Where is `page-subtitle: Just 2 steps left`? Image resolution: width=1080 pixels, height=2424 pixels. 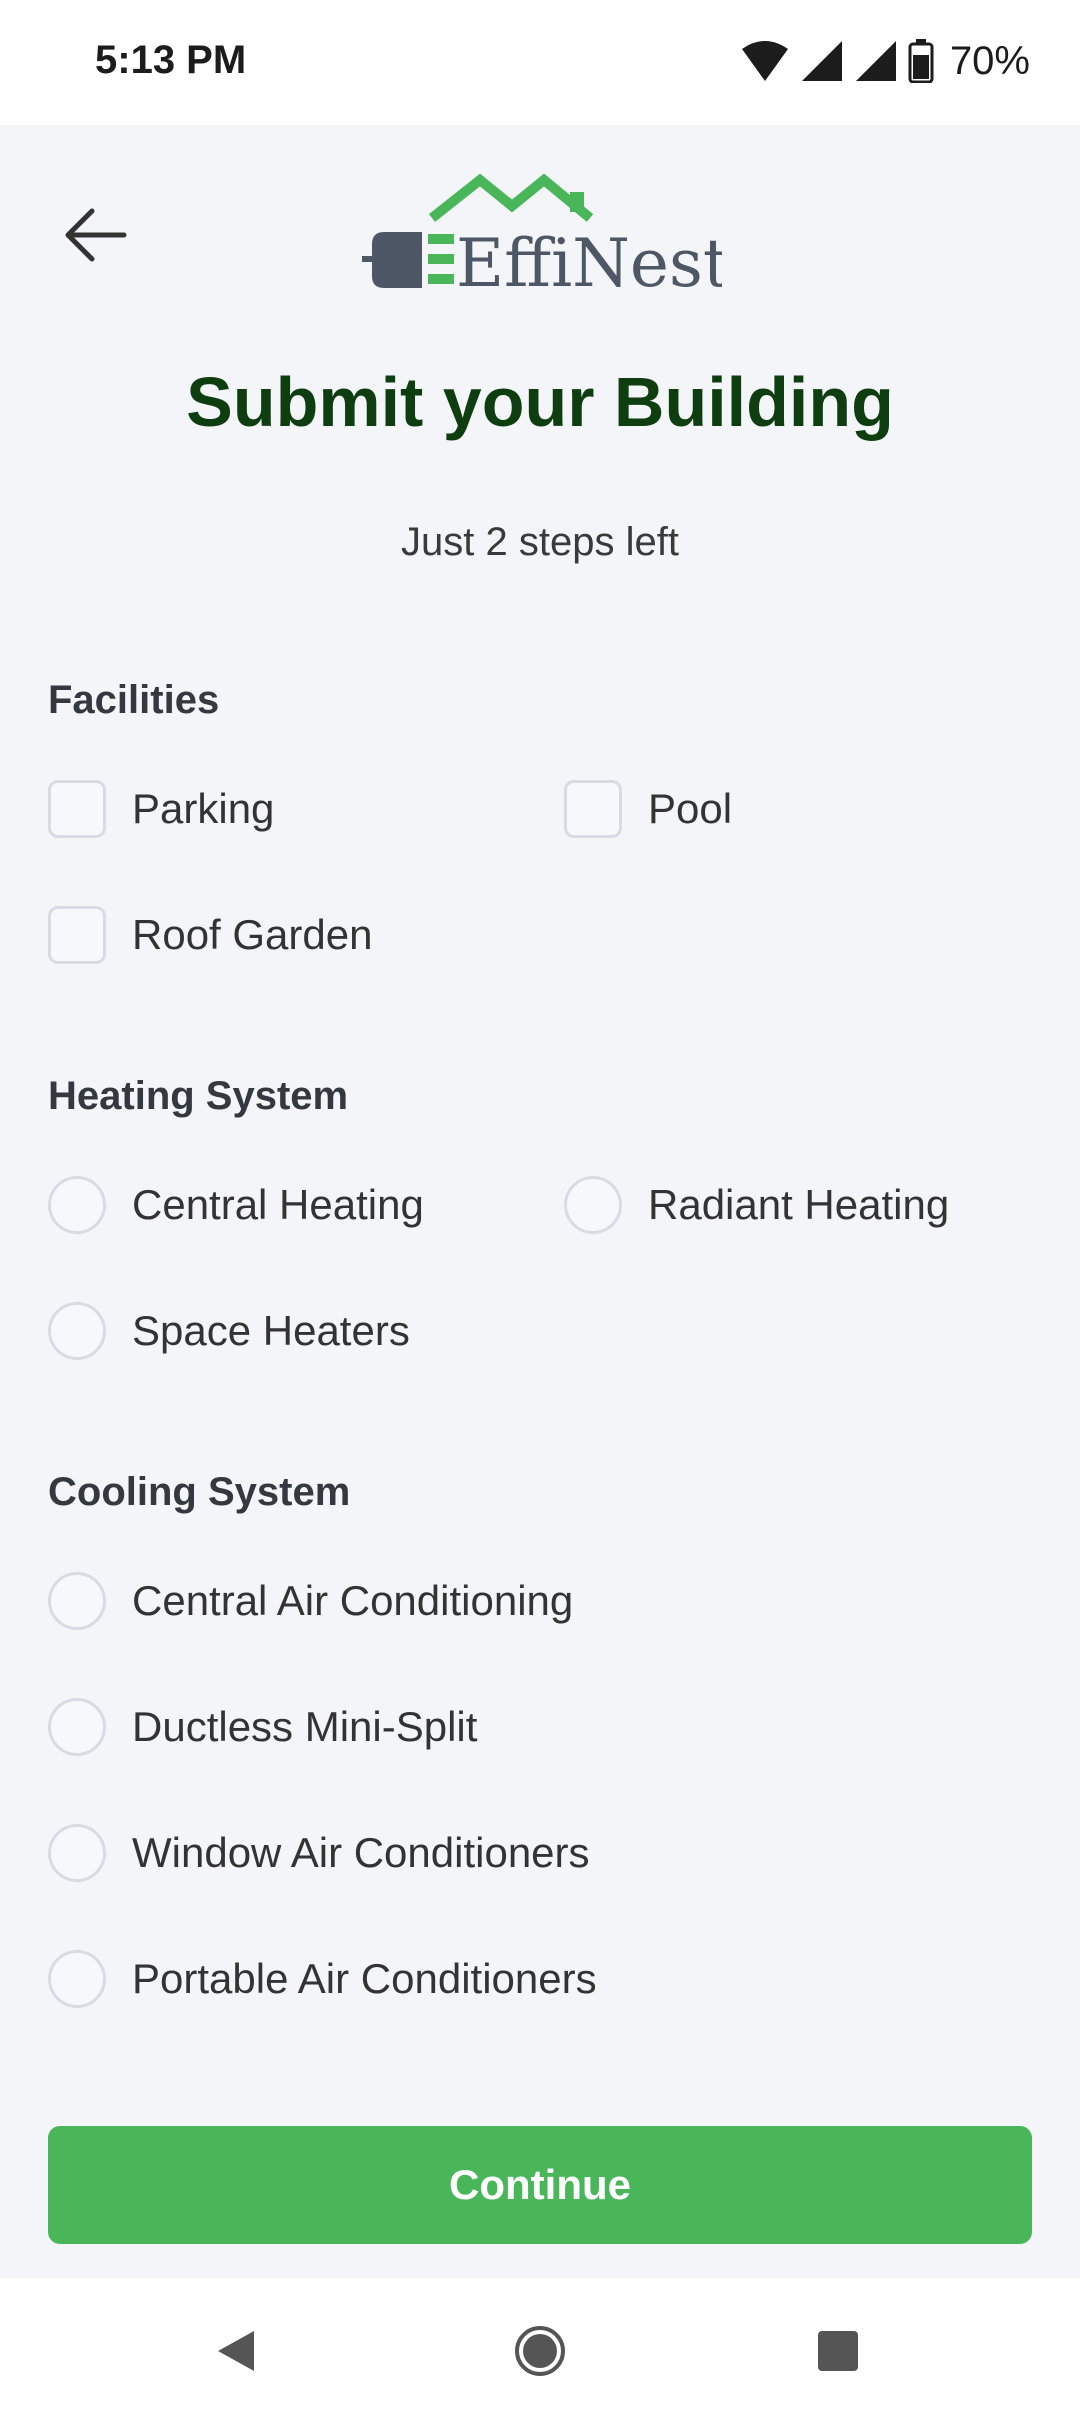
page-subtitle: Just 2 steps left is located at coordinates (540, 542).